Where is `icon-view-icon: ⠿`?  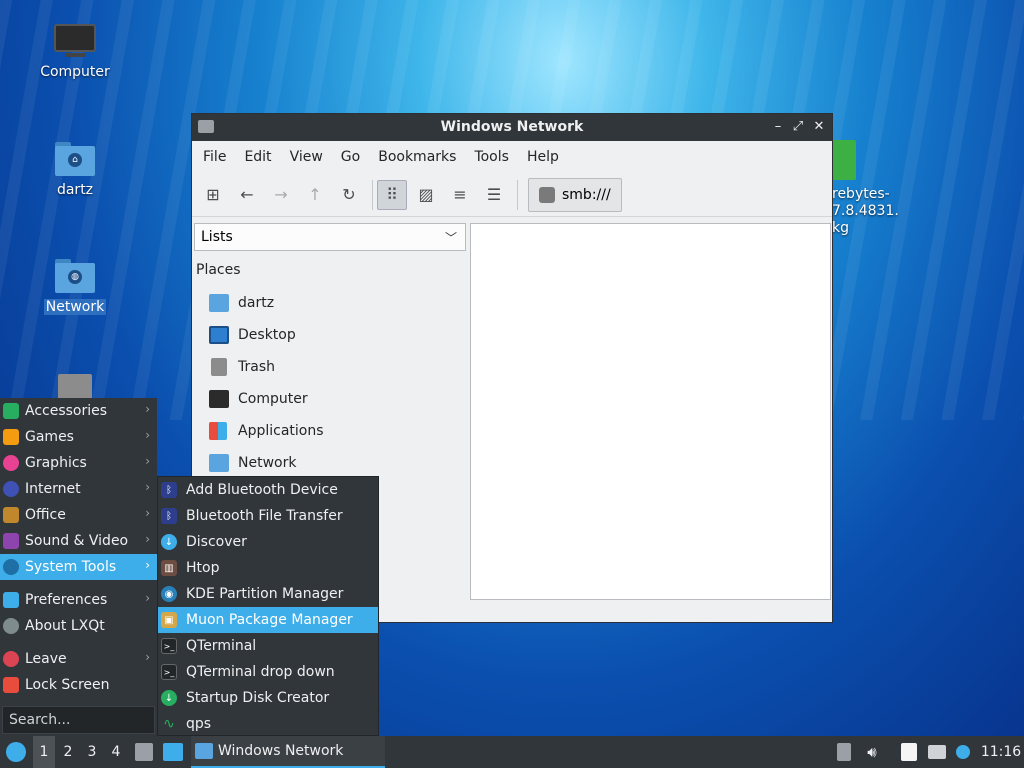 icon-view-icon: ⠿ is located at coordinates (392, 194).